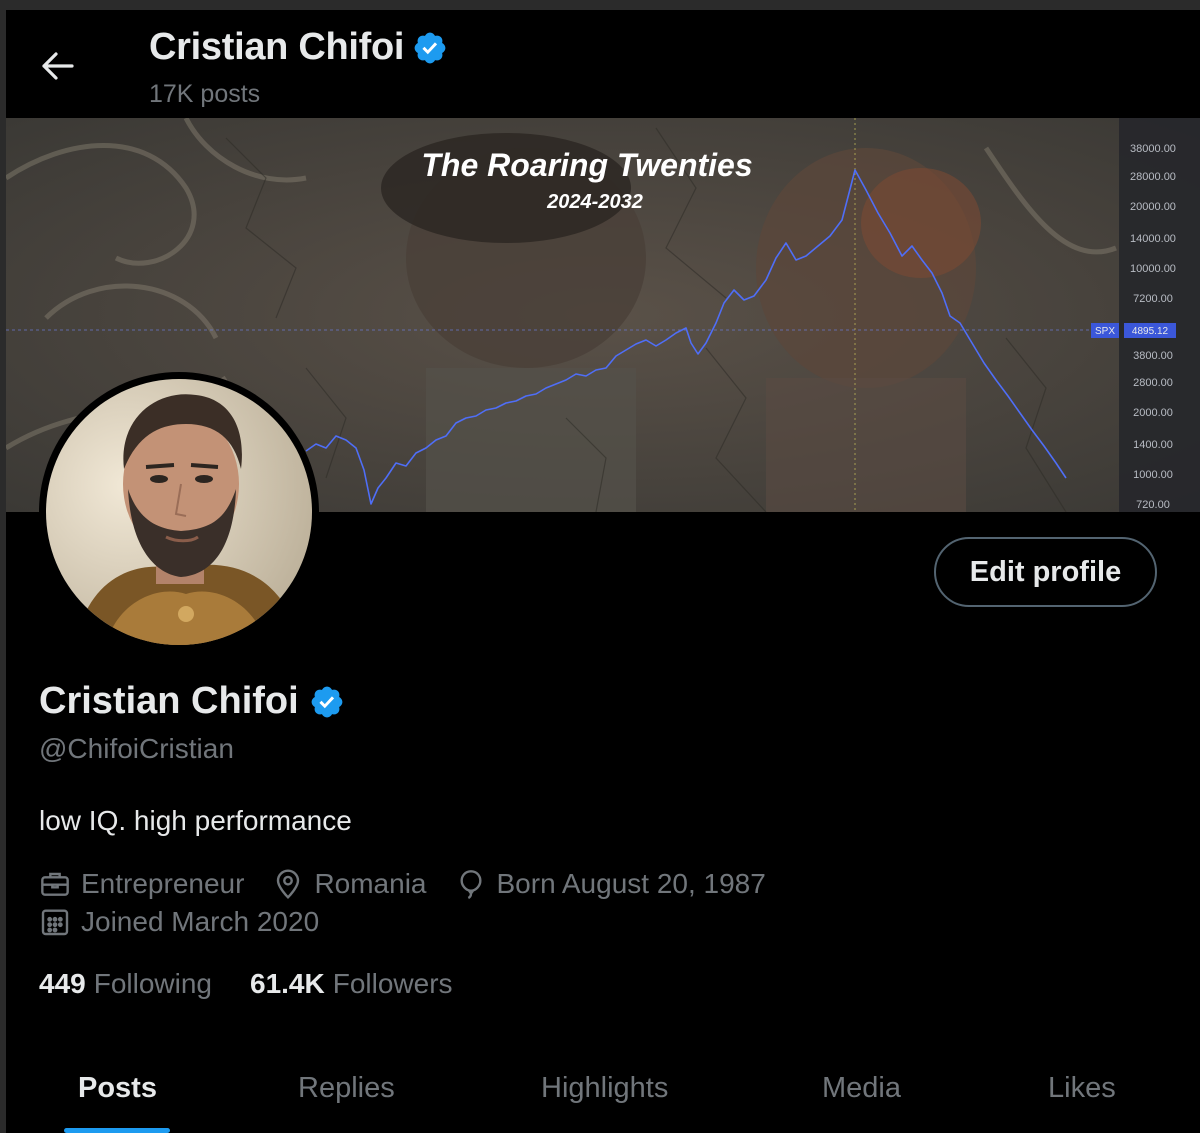 Image resolution: width=1200 pixels, height=1133 pixels. What do you see at coordinates (58, 66) in the screenshot?
I see `back-arrow-icon` at bounding box center [58, 66].